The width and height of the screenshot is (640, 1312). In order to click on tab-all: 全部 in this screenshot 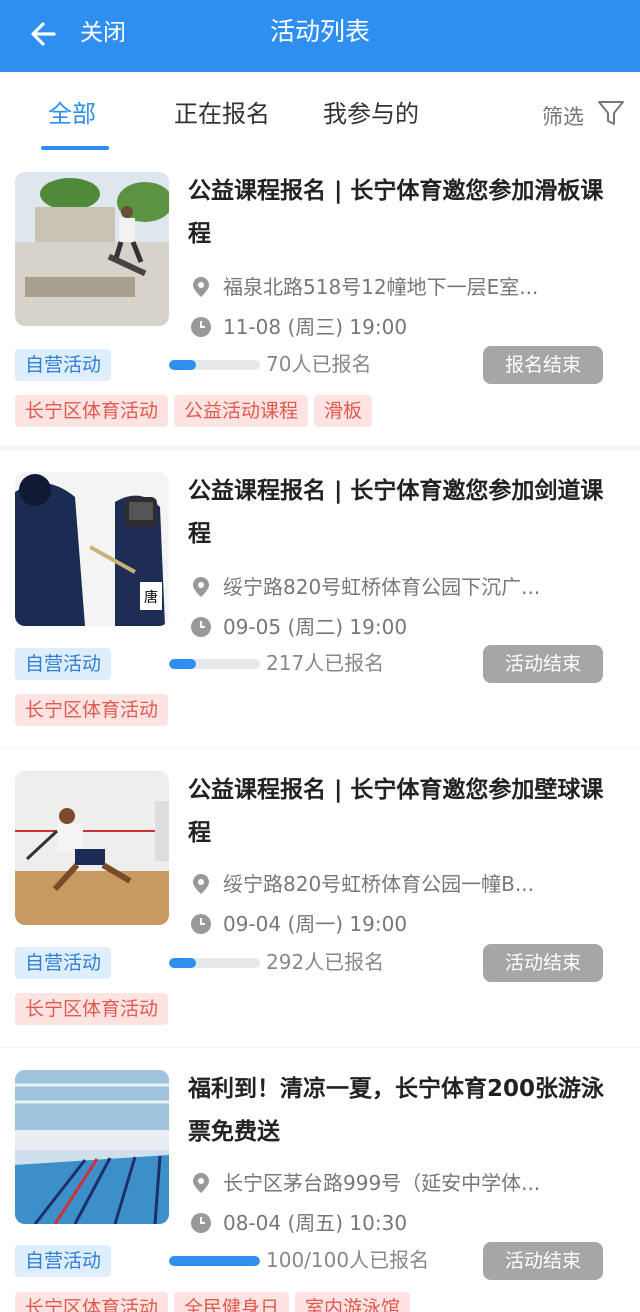, I will do `click(72, 114)`.